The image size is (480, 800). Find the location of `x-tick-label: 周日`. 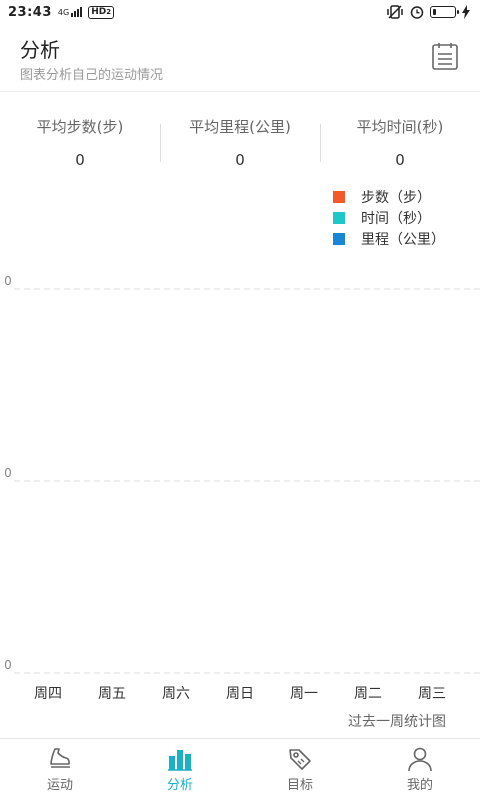

x-tick-label: 周日 is located at coordinates (240, 694).